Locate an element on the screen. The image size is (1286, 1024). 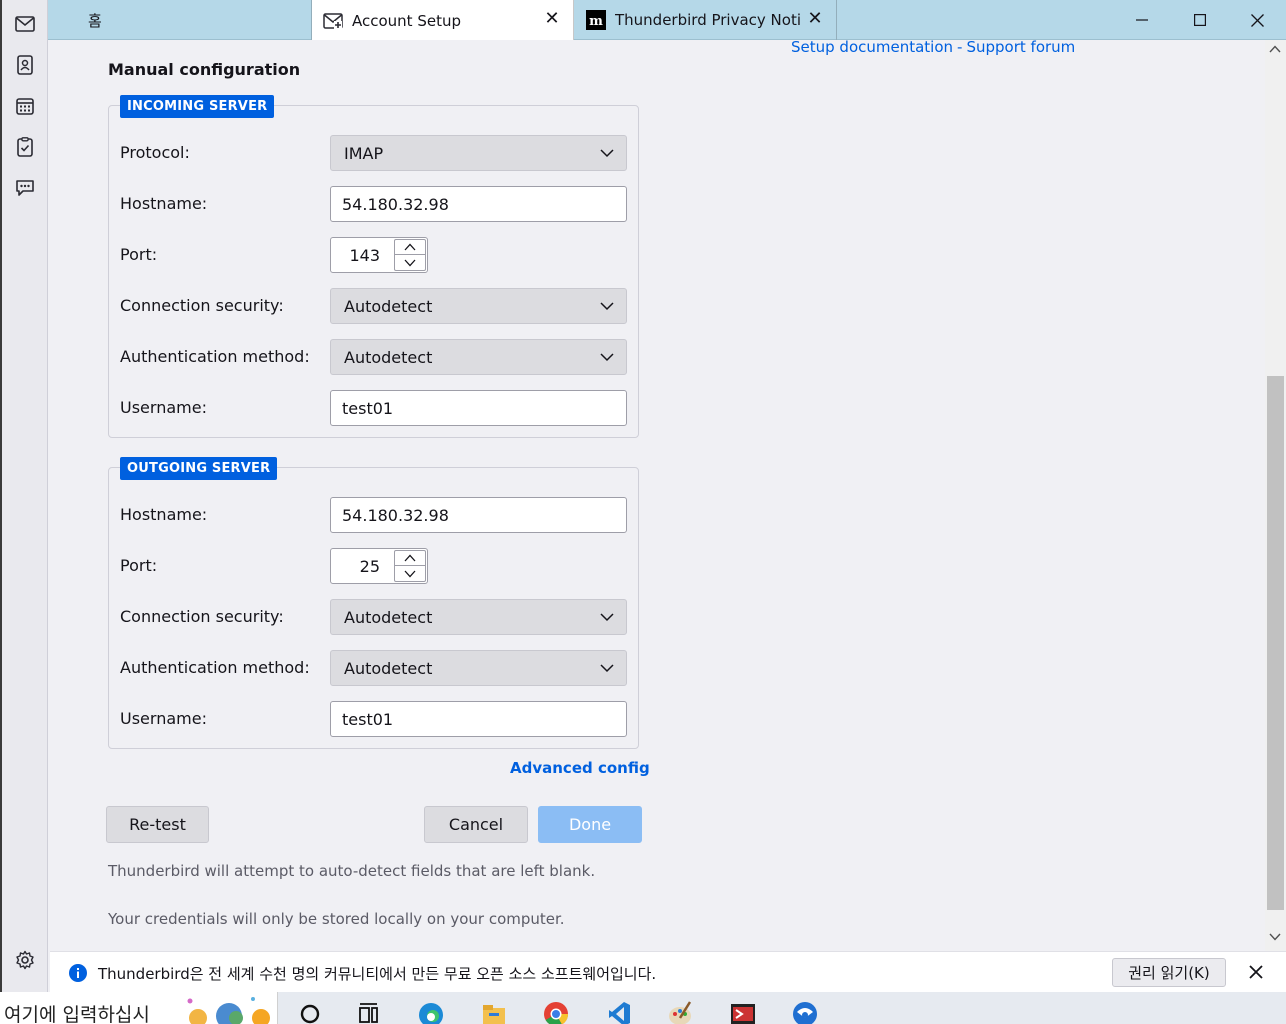
taskbar-search-box: 여기에 입력하십시 is located at coordinates (139, 1008).